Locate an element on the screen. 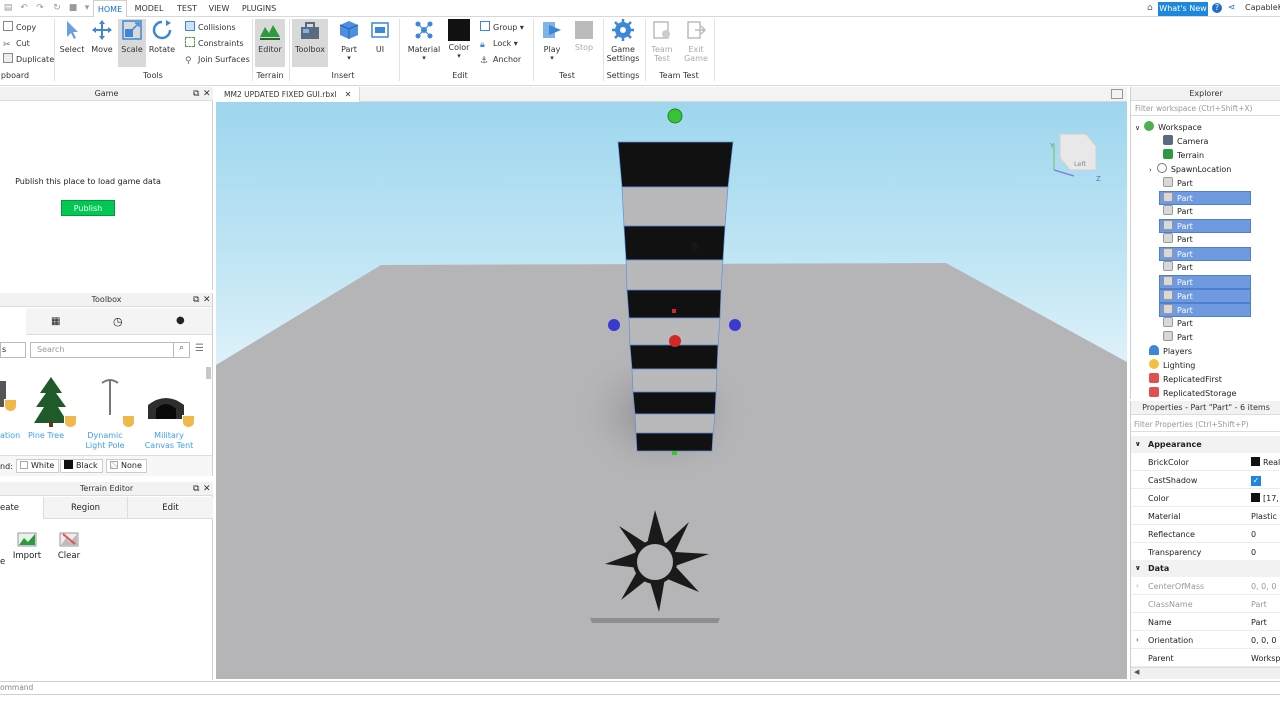  close-tab-icon: ✕ is located at coordinates (348, 94).